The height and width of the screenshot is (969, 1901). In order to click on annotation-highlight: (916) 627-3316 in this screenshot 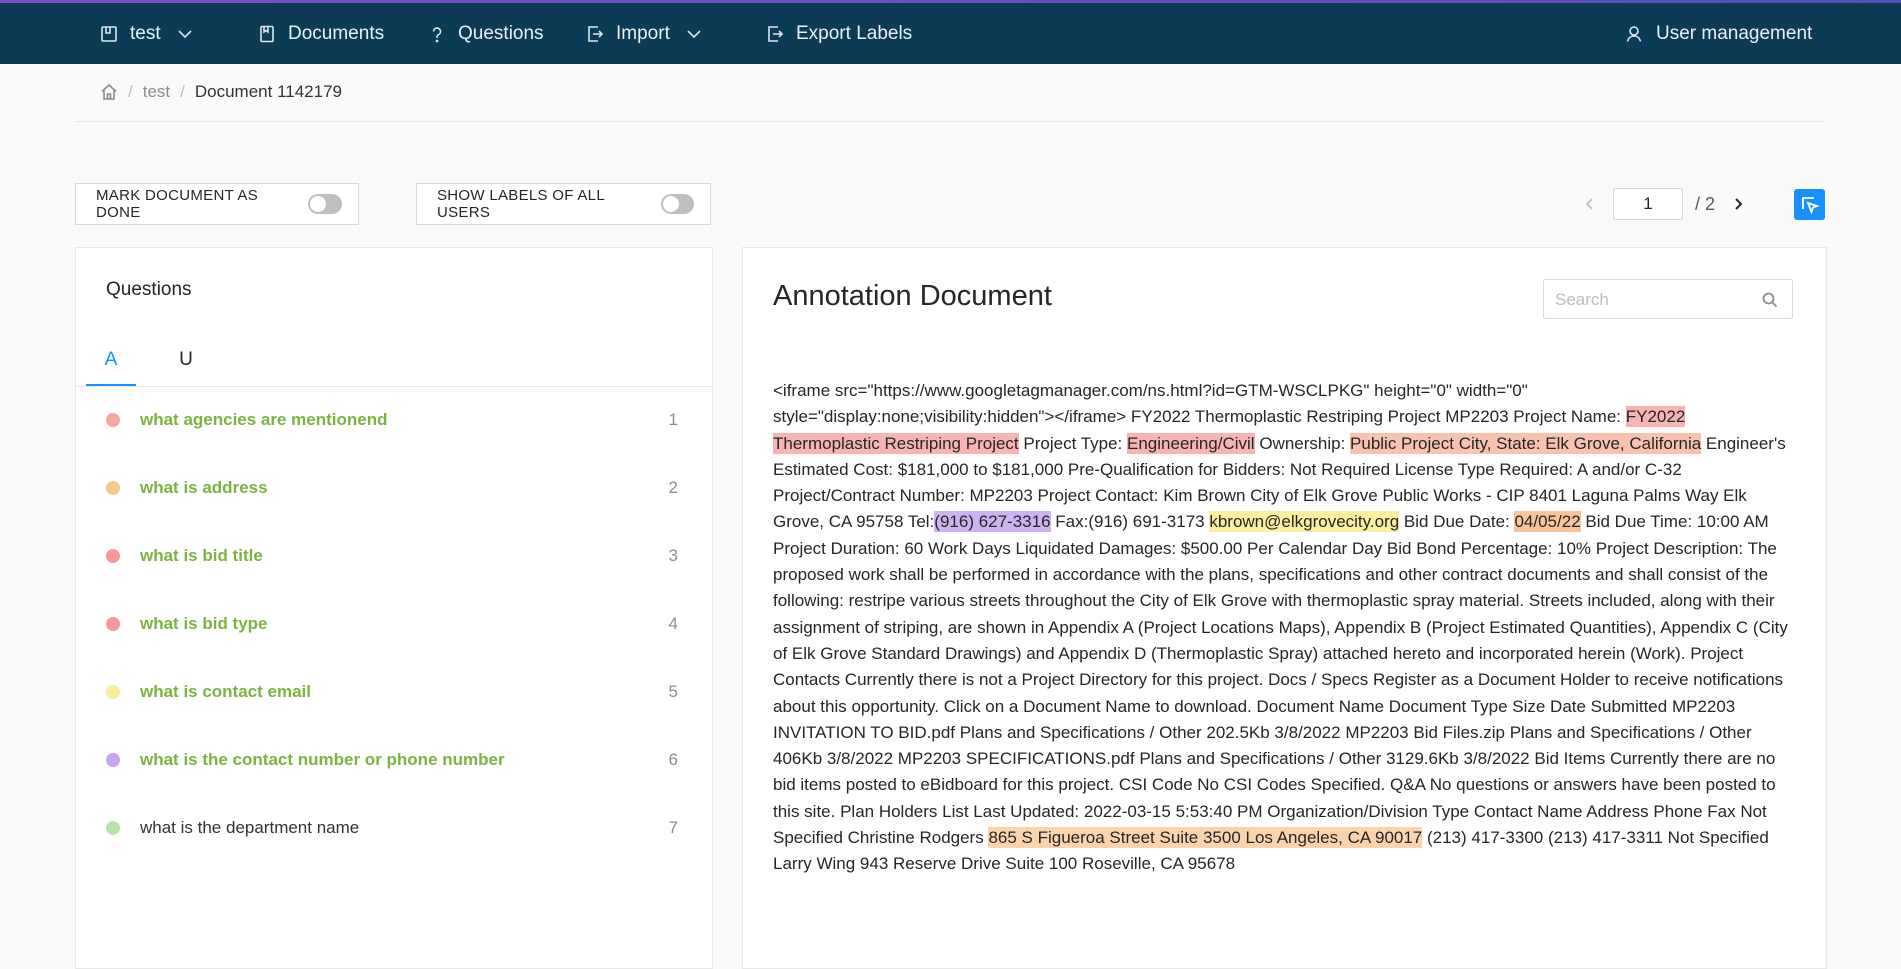, I will do `click(992, 522)`.